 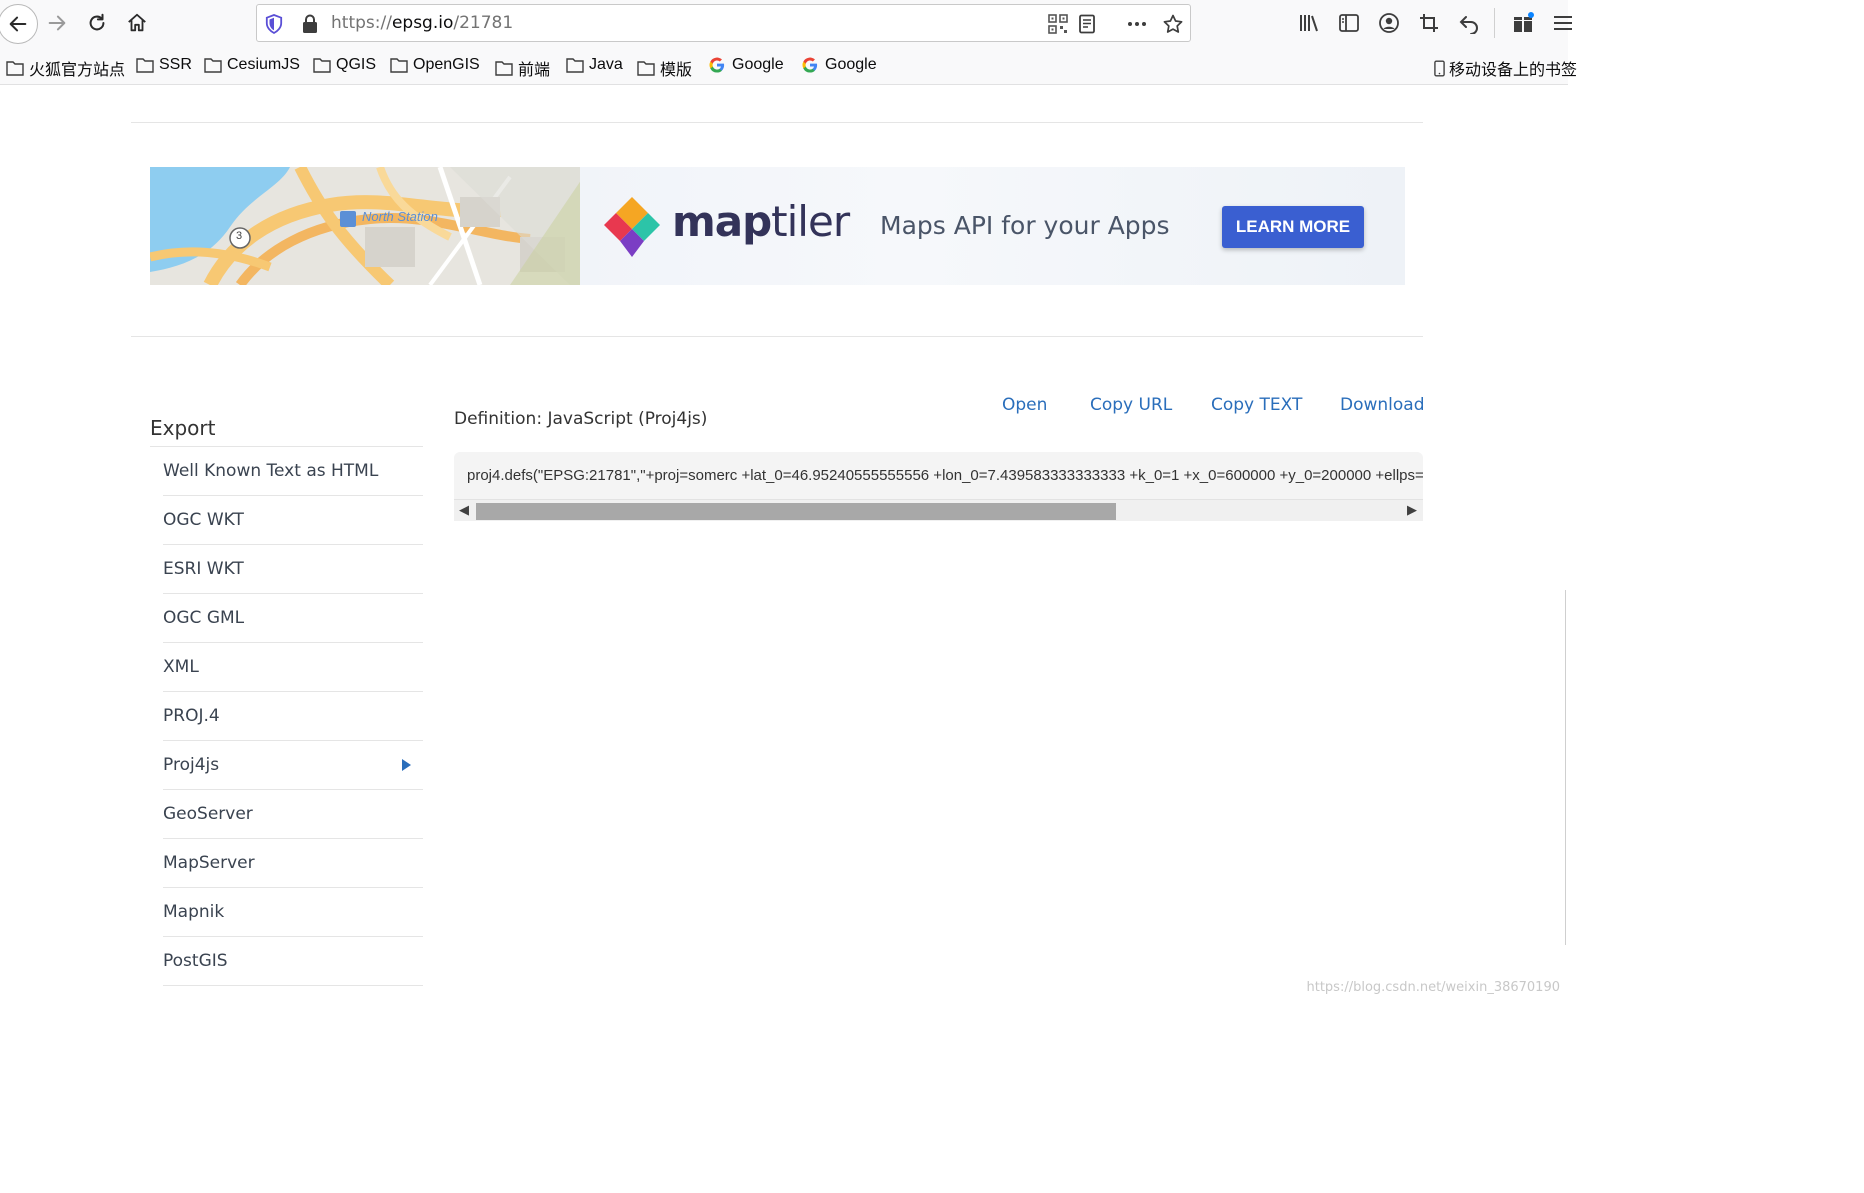 I want to click on export-item: ESRI WKT, so click(x=293, y=569).